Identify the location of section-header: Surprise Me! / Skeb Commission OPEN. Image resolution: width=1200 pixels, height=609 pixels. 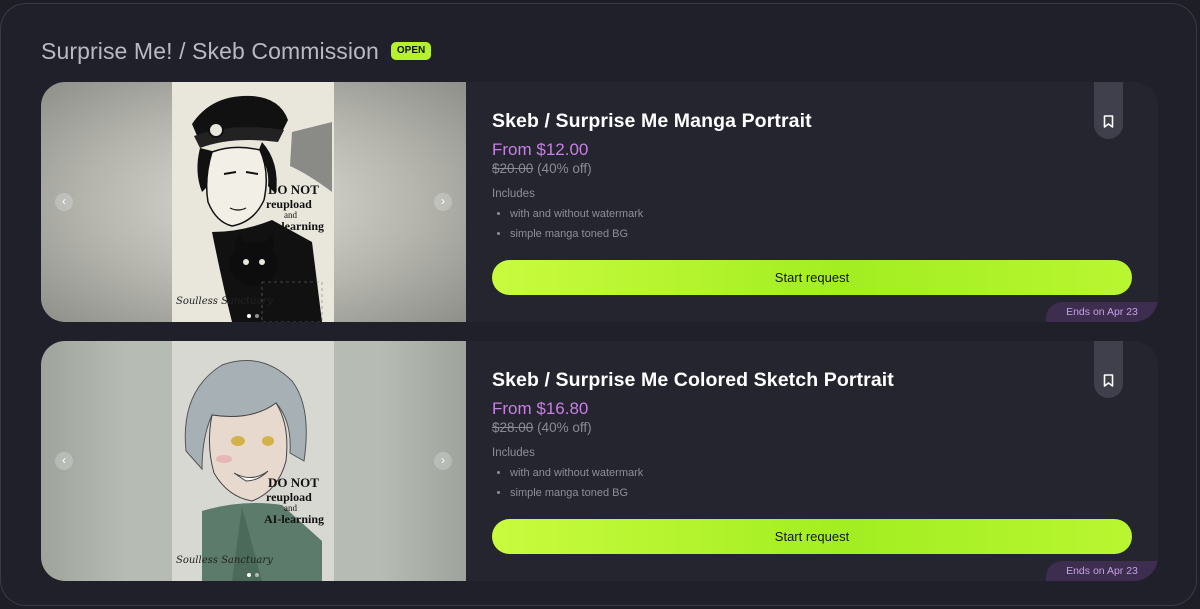
(236, 51).